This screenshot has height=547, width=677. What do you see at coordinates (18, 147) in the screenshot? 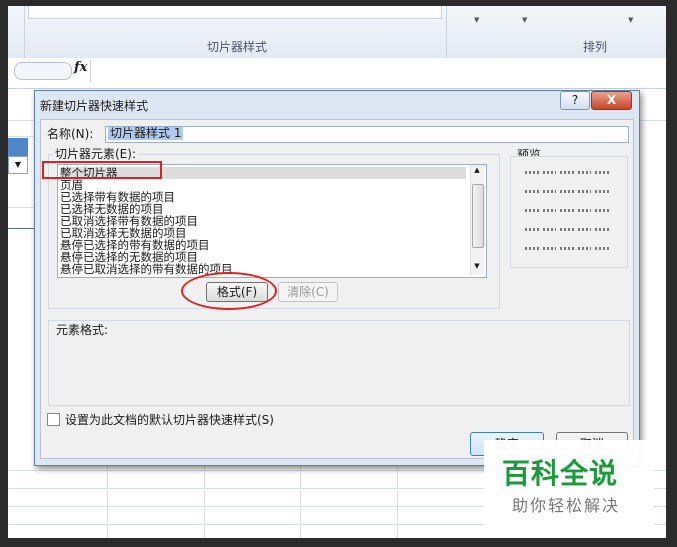
I see `slicer-header-fragment` at bounding box center [18, 147].